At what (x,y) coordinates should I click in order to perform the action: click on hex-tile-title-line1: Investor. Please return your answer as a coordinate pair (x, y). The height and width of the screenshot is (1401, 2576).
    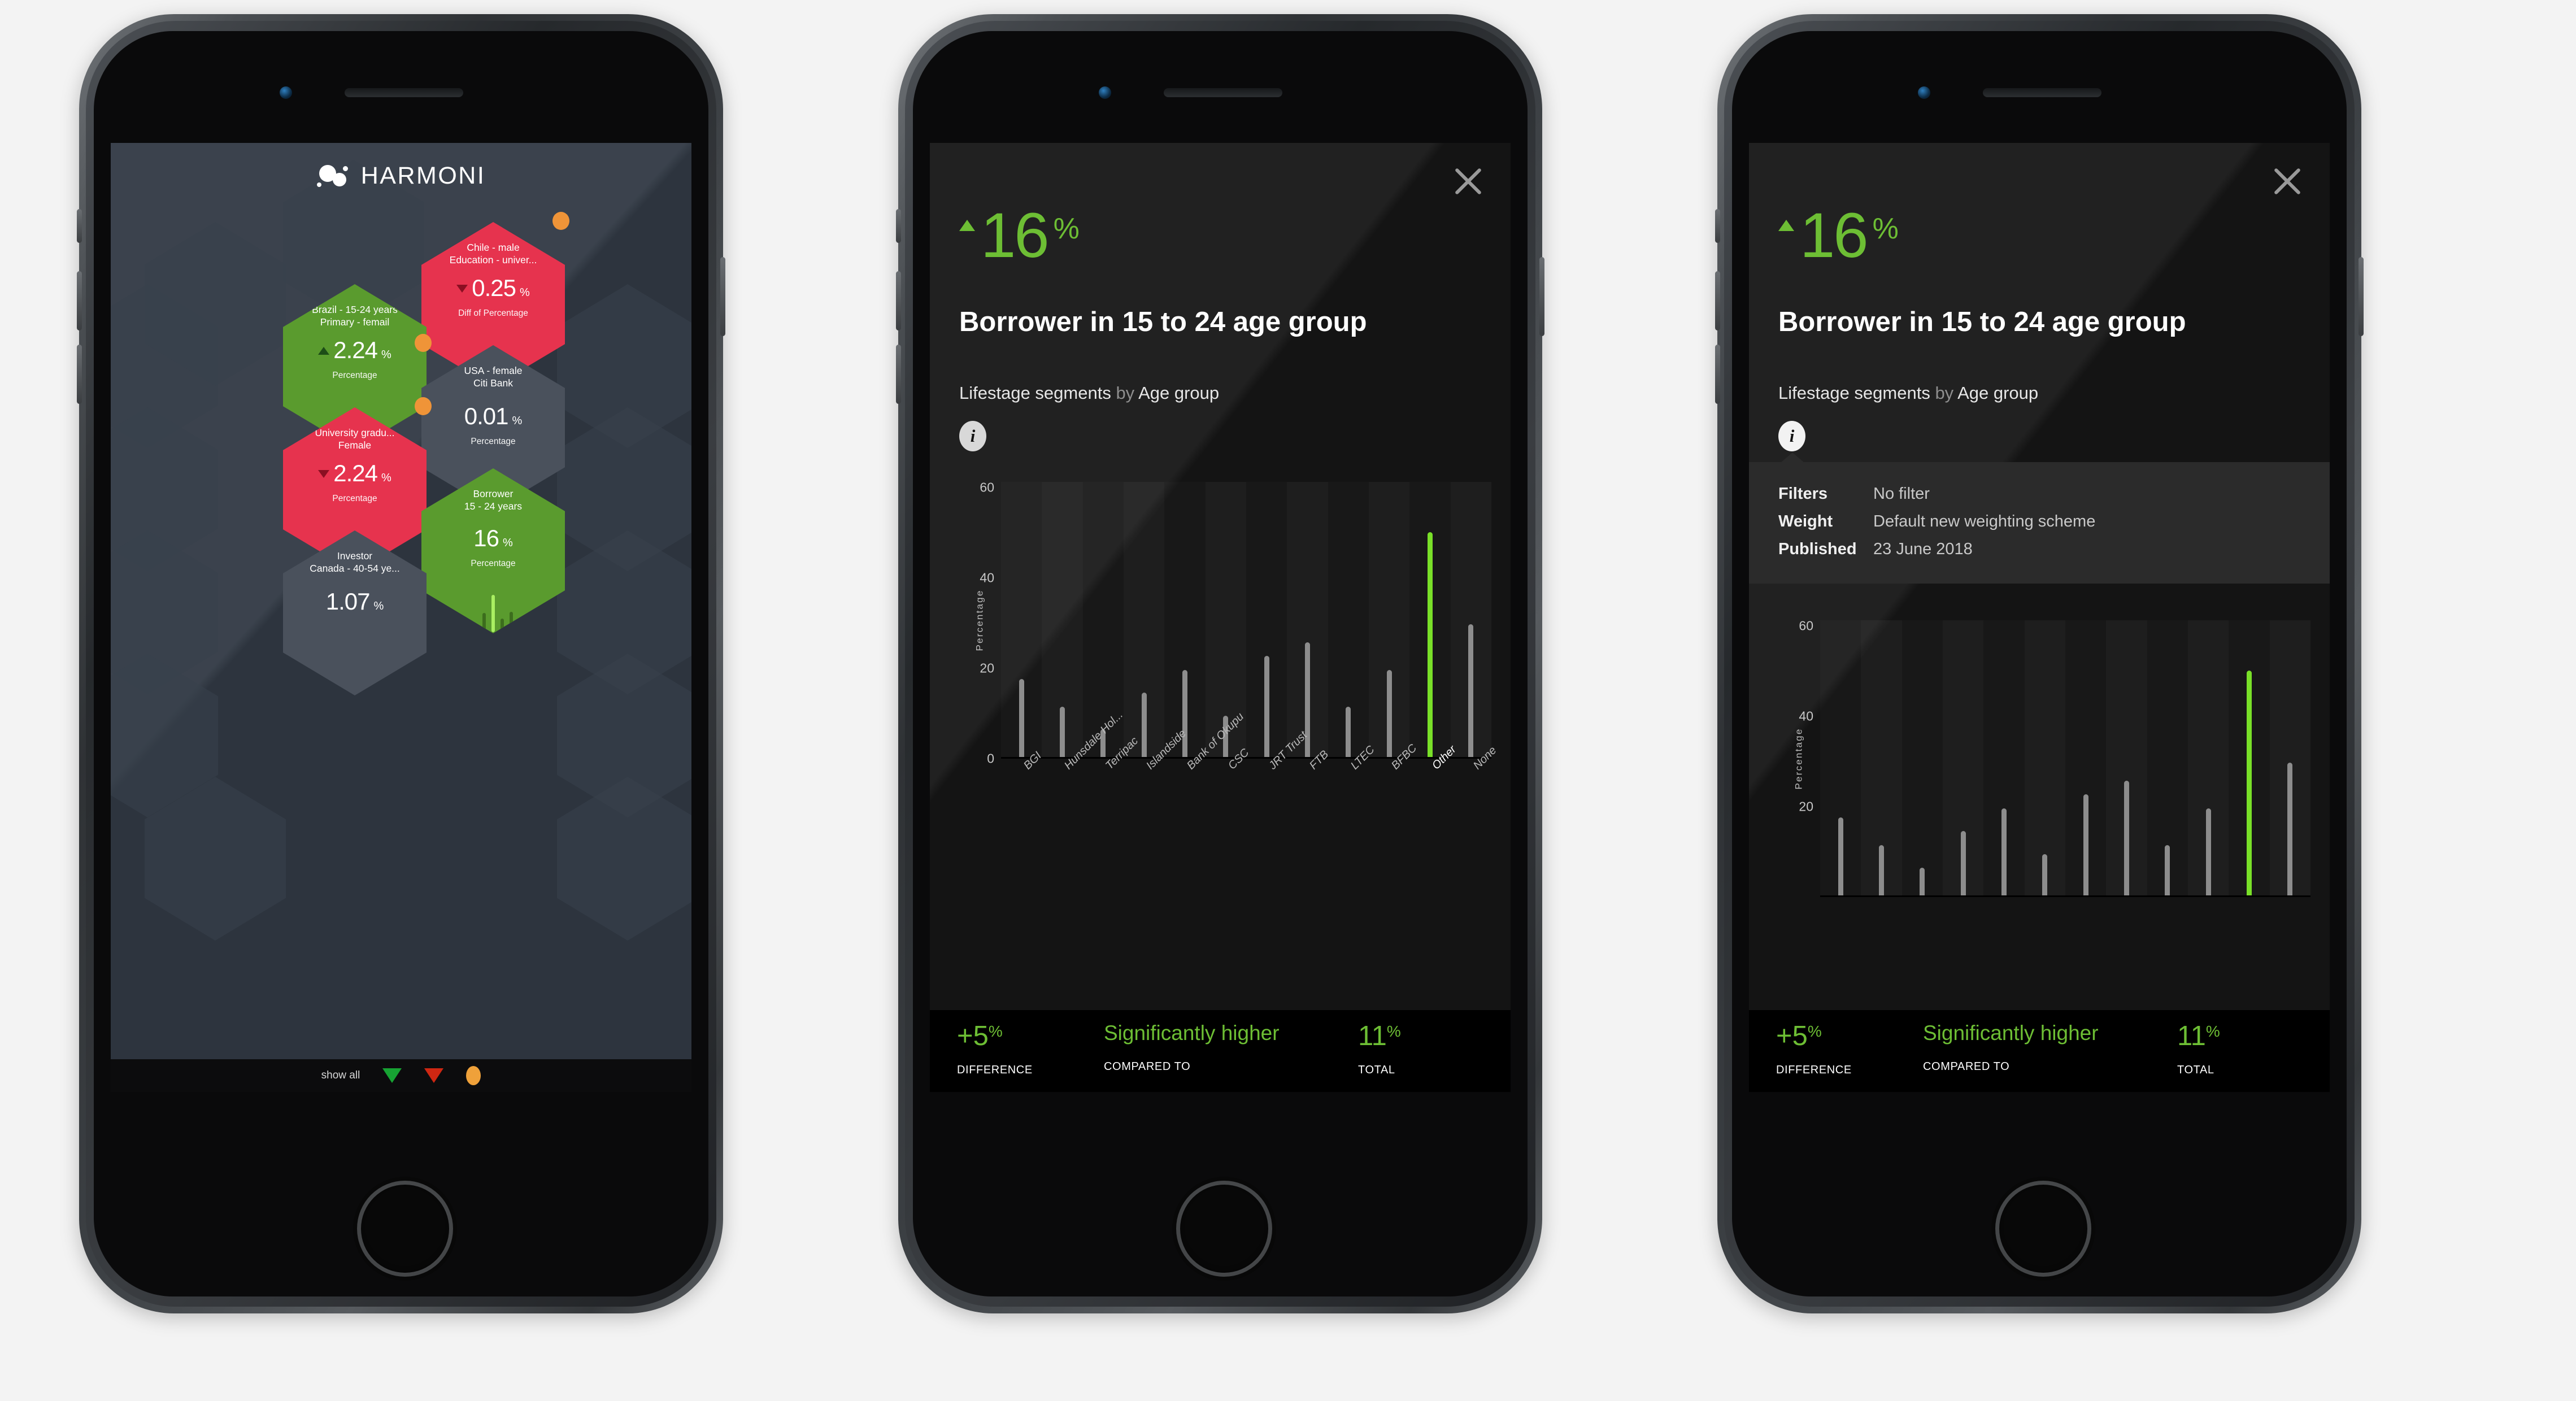
    Looking at the image, I should click on (355, 556).